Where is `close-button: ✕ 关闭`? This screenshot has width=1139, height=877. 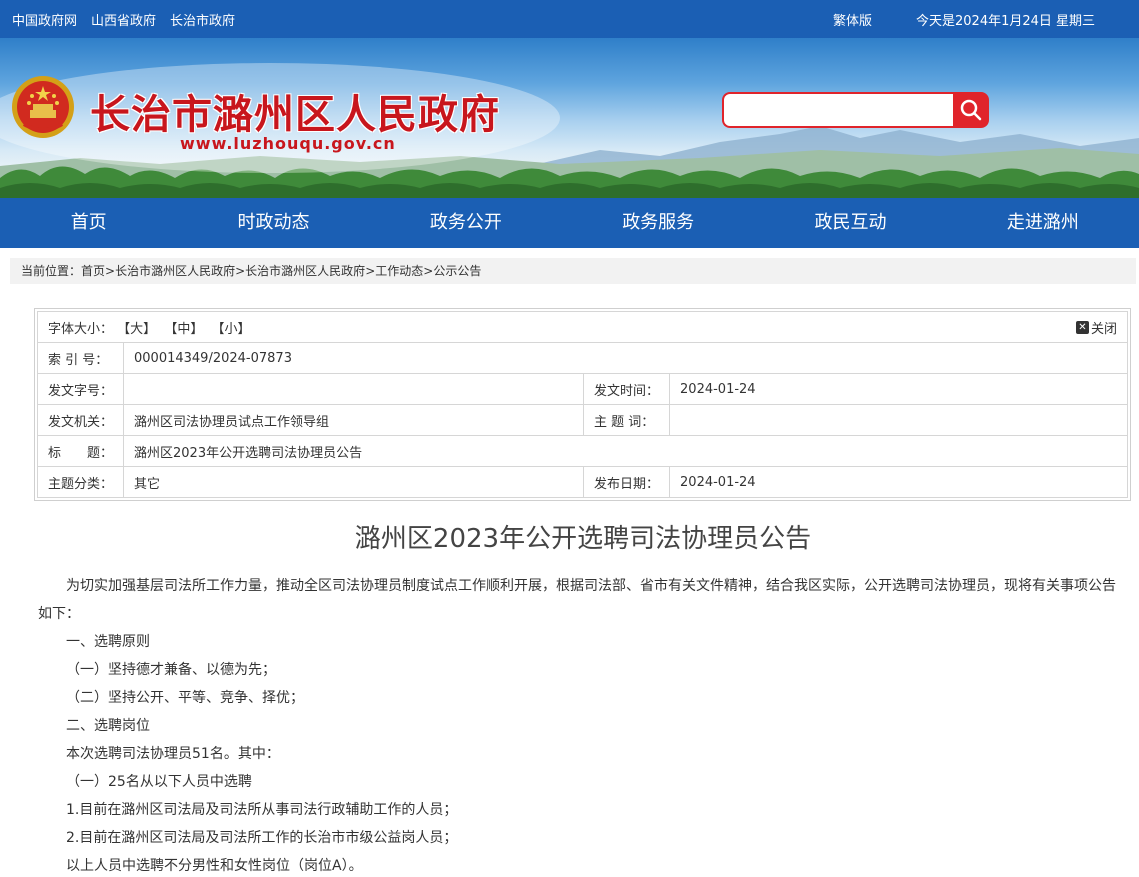
close-button: ✕ 关闭 is located at coordinates (1096, 327).